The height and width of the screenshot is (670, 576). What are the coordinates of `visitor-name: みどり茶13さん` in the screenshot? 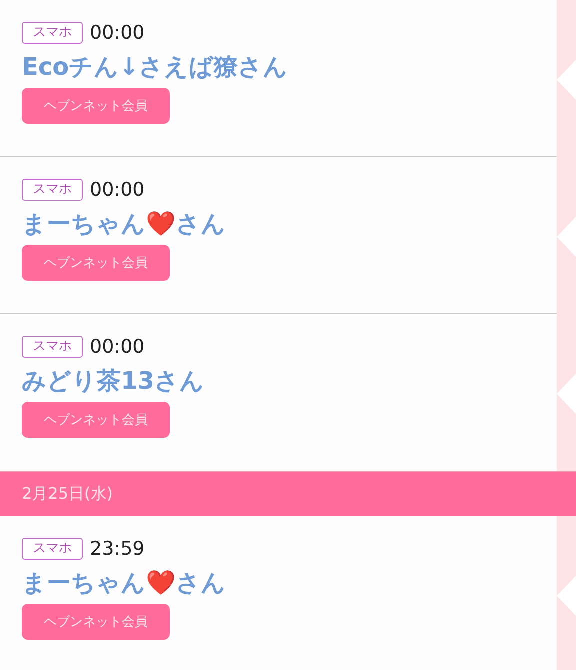 It's located at (278, 381).